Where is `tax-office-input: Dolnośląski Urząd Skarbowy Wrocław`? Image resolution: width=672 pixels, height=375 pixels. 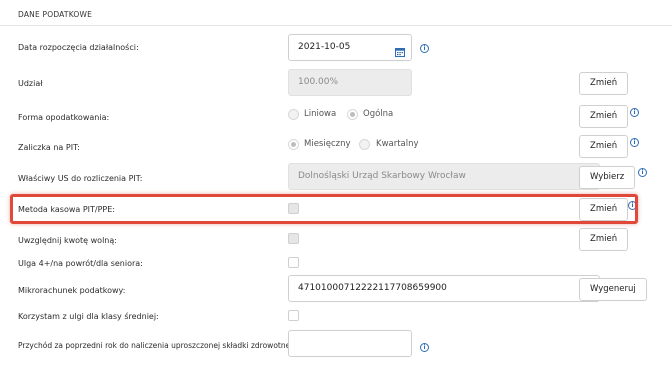
tax-office-input: Dolnośląski Urząd Skarbowy Wrocław is located at coordinates (444, 176).